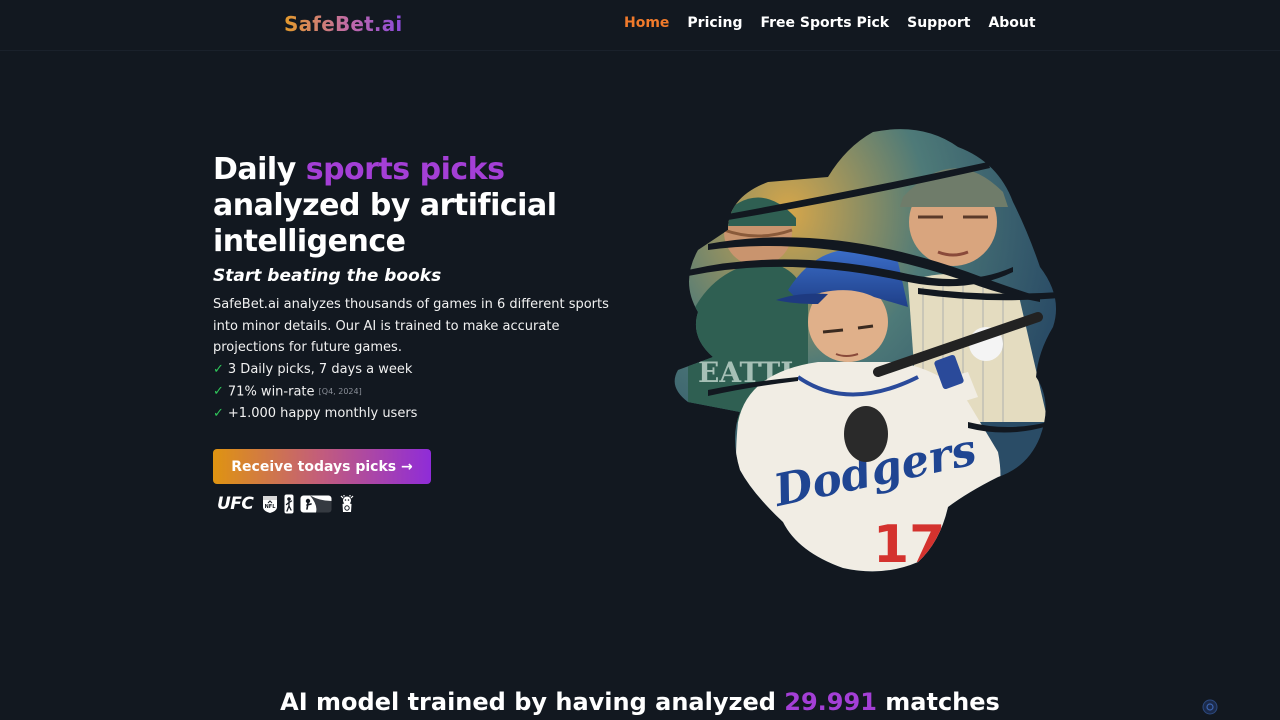  Describe the element at coordinates (271, 392) in the screenshot. I see `feature-text: 71% win-rate` at that location.